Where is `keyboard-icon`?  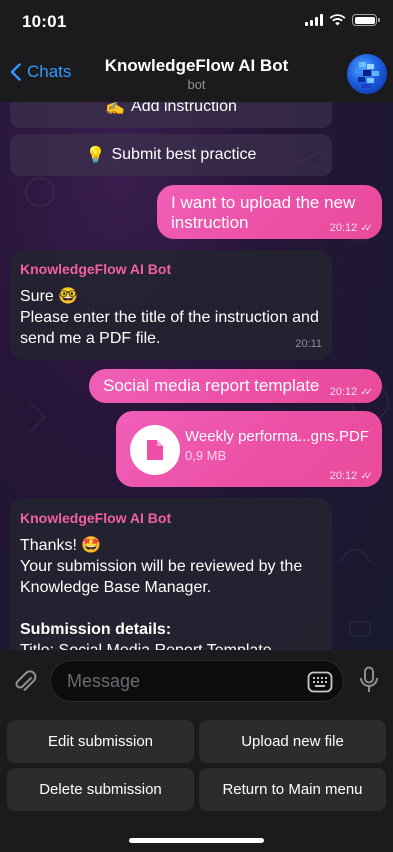 keyboard-icon is located at coordinates (320, 682).